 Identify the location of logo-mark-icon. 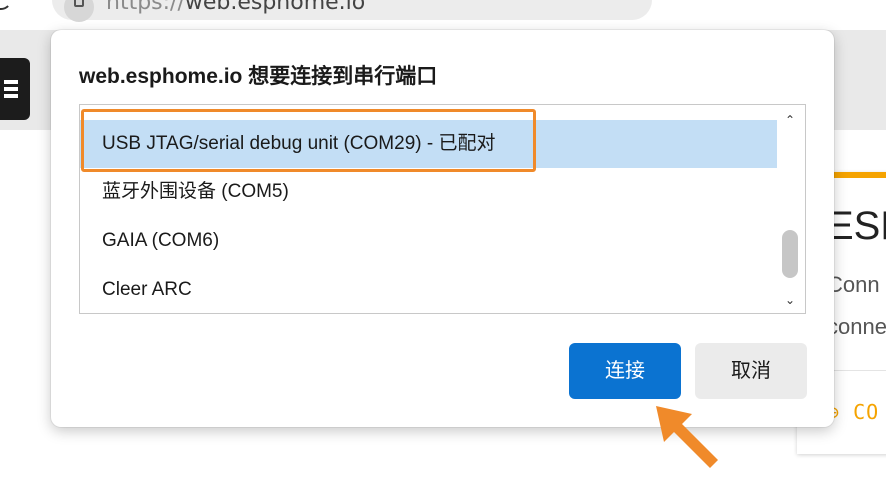
(11, 90).